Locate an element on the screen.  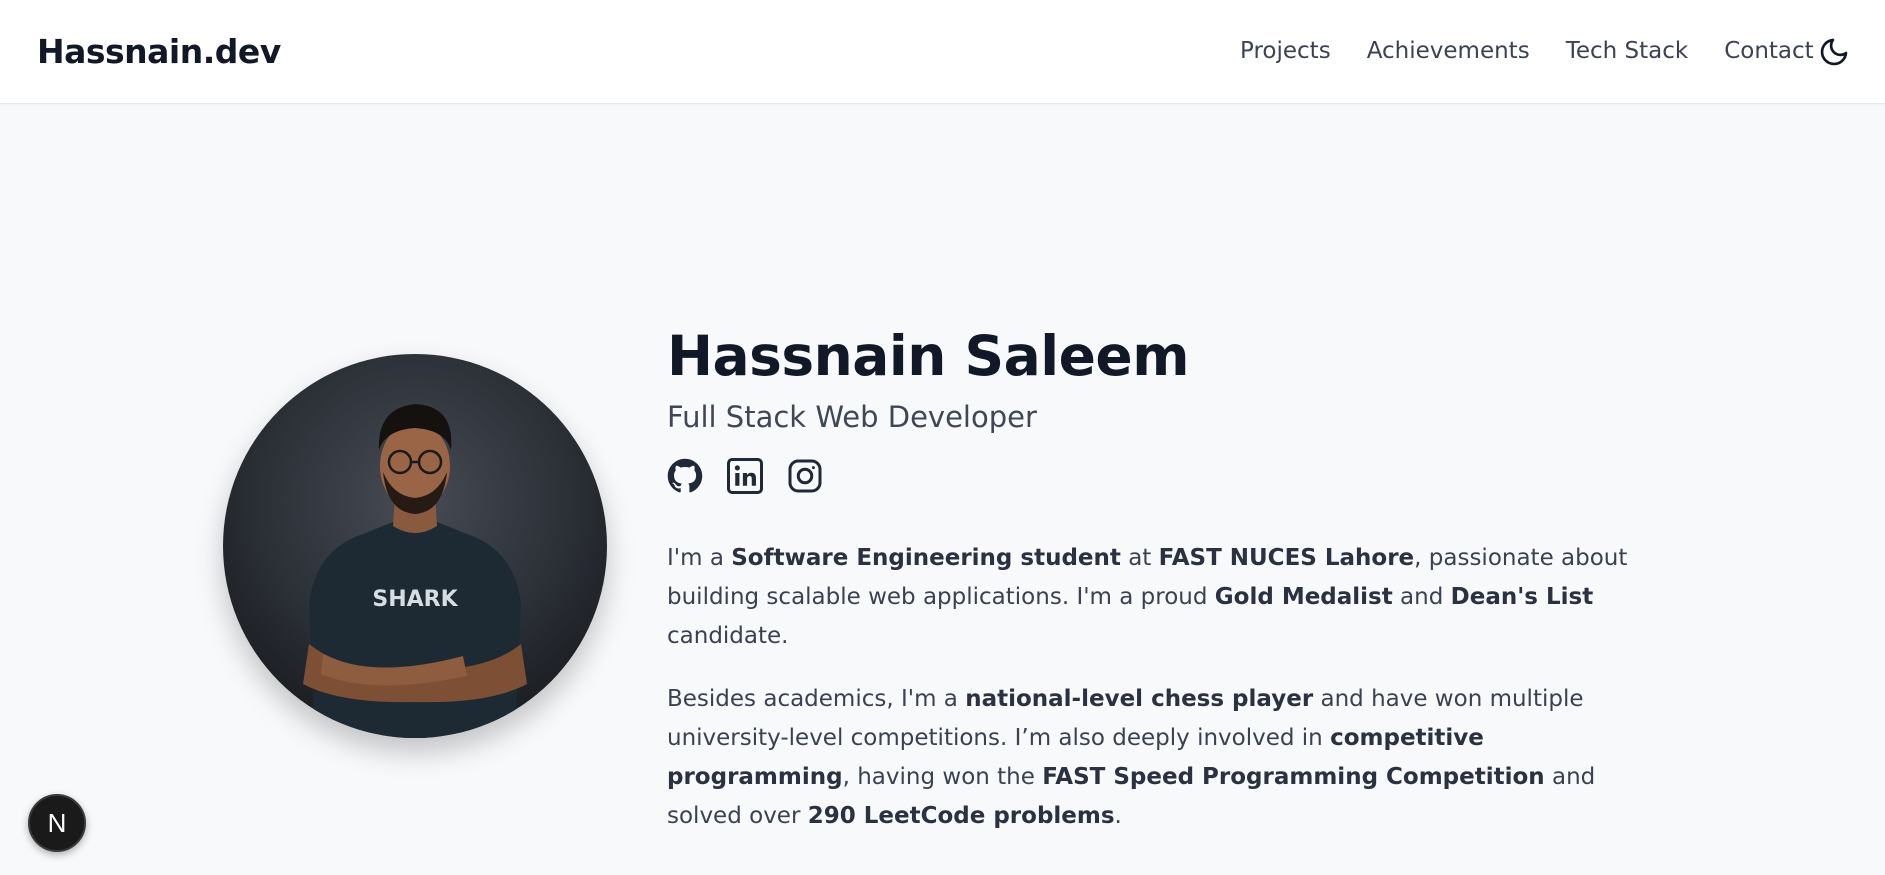
profile-name: Hassnain Saleem is located at coordinates (928, 356).